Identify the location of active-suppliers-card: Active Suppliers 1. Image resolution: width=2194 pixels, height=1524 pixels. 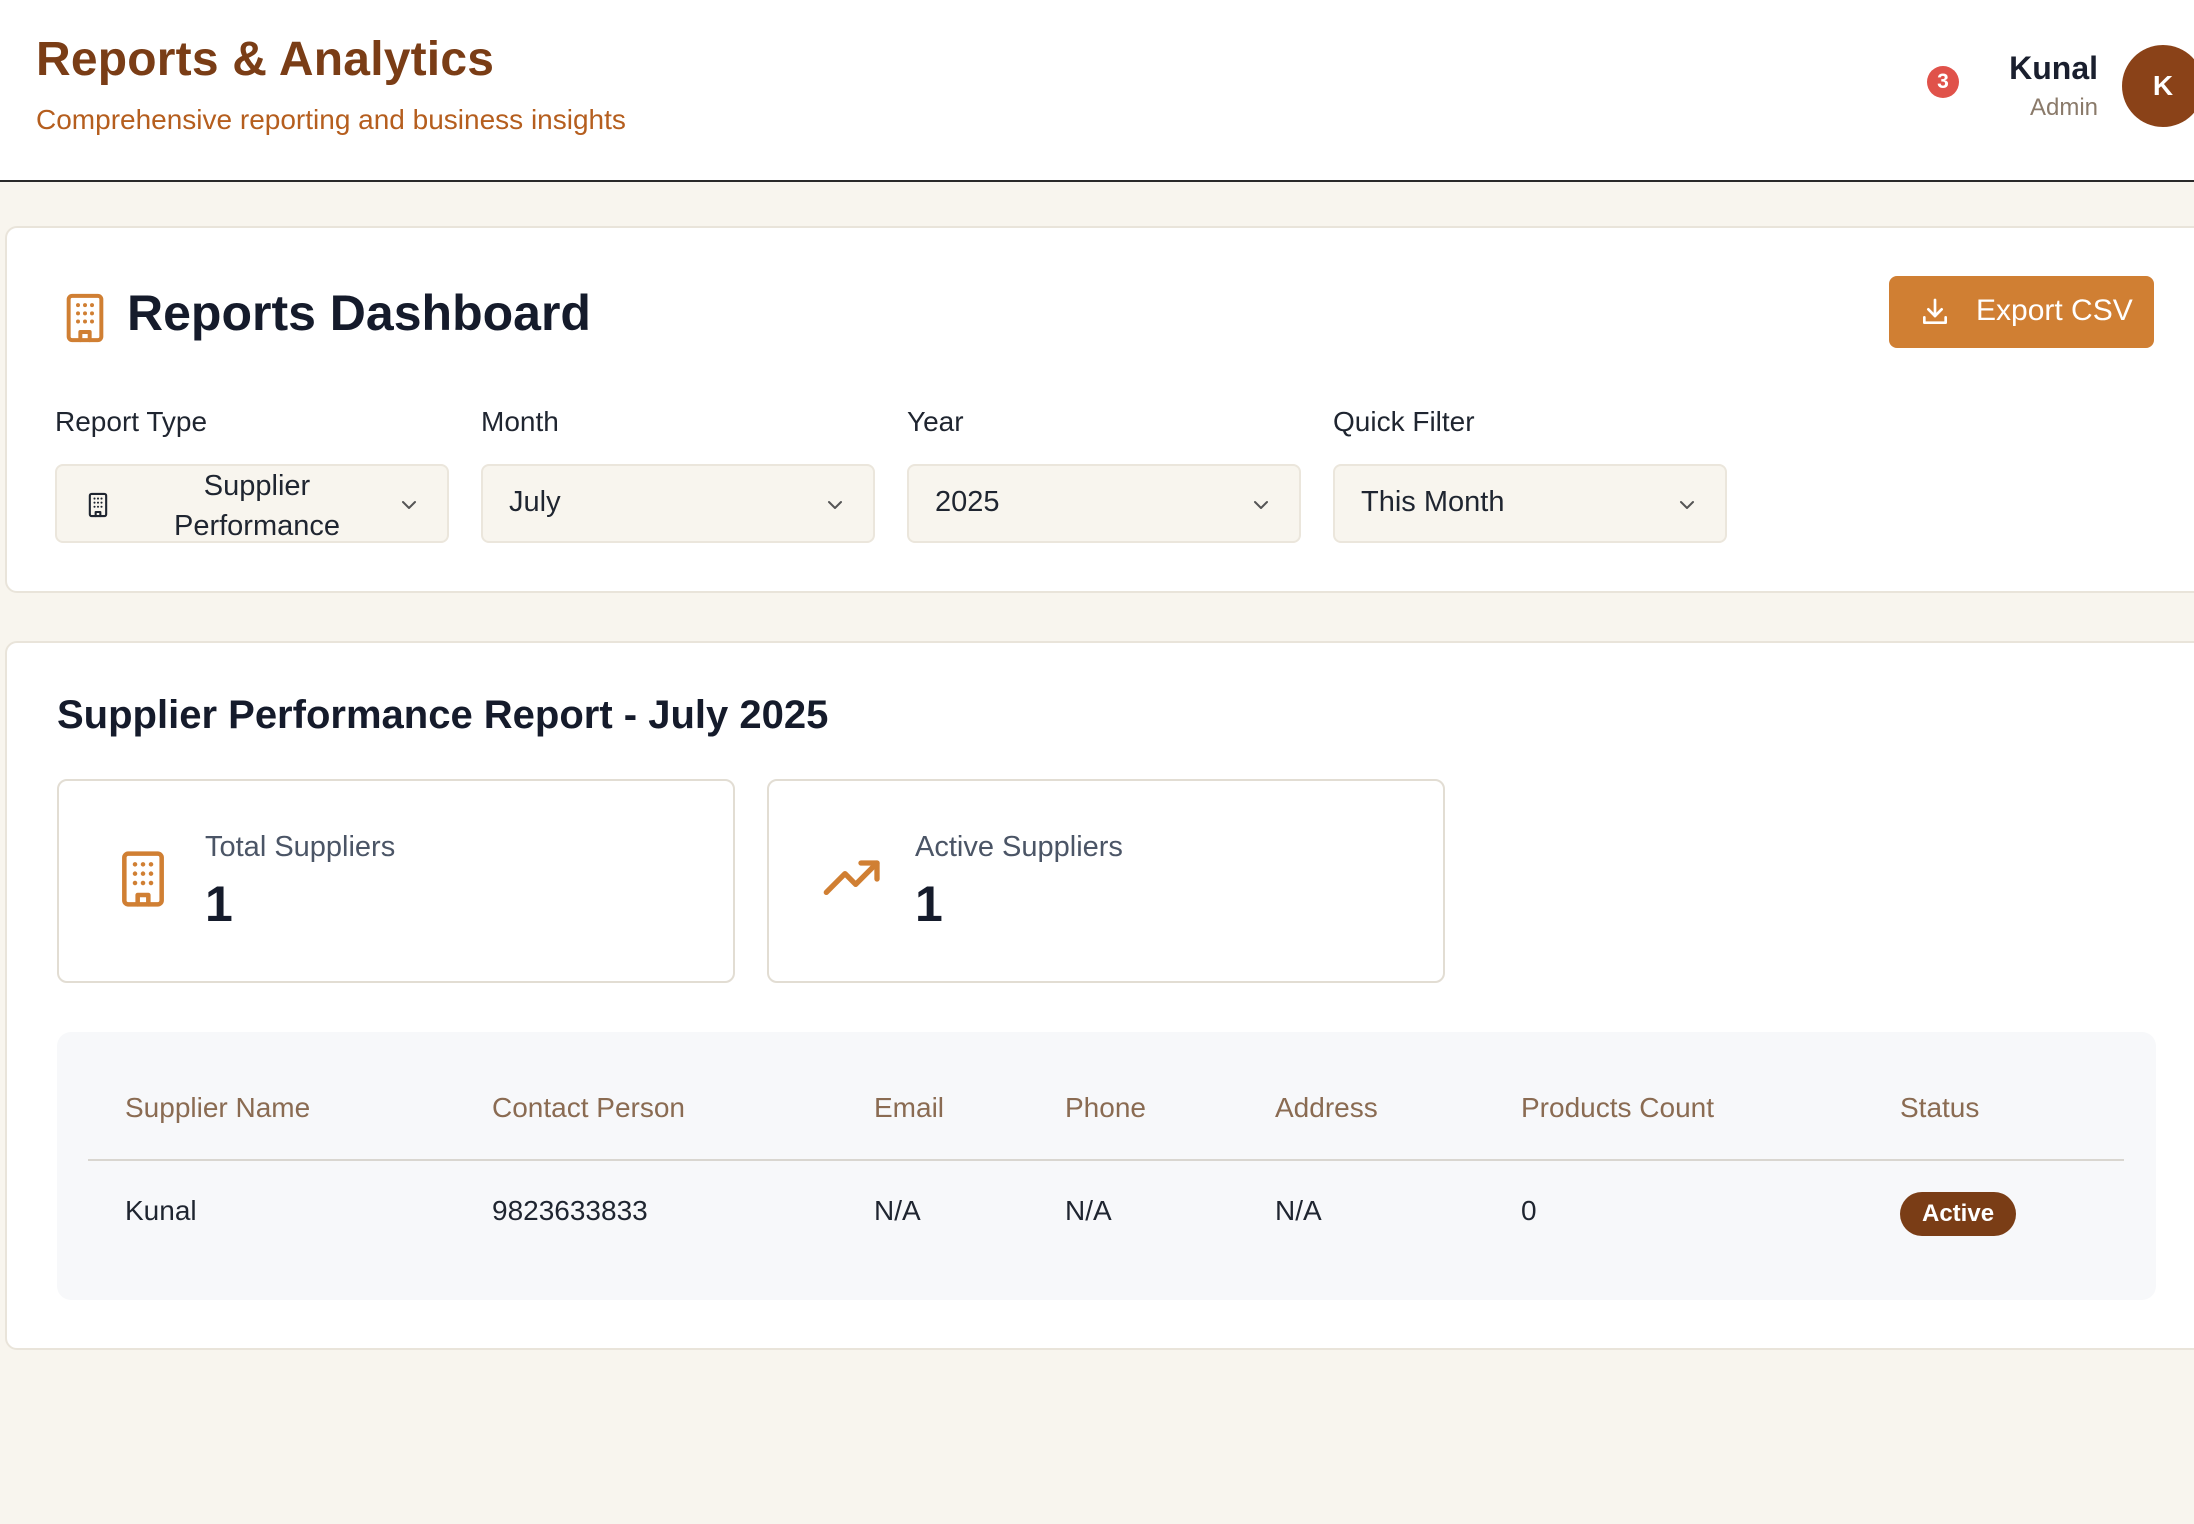
(1106, 881).